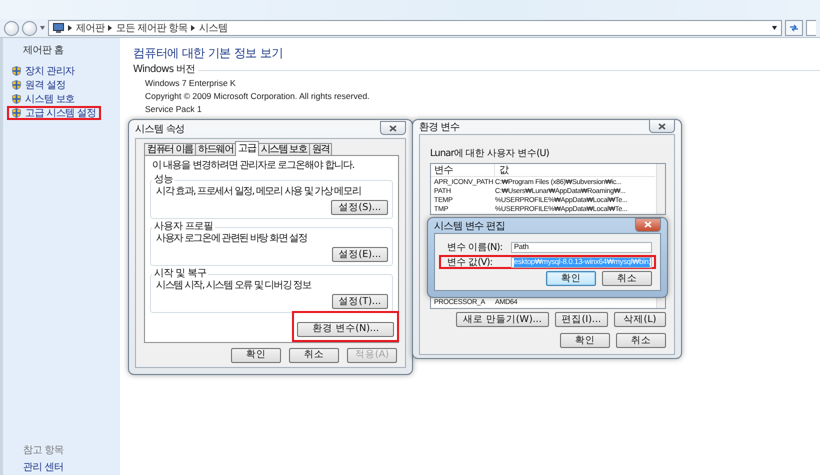  I want to click on page-title: 컴퓨터에 대한 기본 정보 보기, so click(208, 53).